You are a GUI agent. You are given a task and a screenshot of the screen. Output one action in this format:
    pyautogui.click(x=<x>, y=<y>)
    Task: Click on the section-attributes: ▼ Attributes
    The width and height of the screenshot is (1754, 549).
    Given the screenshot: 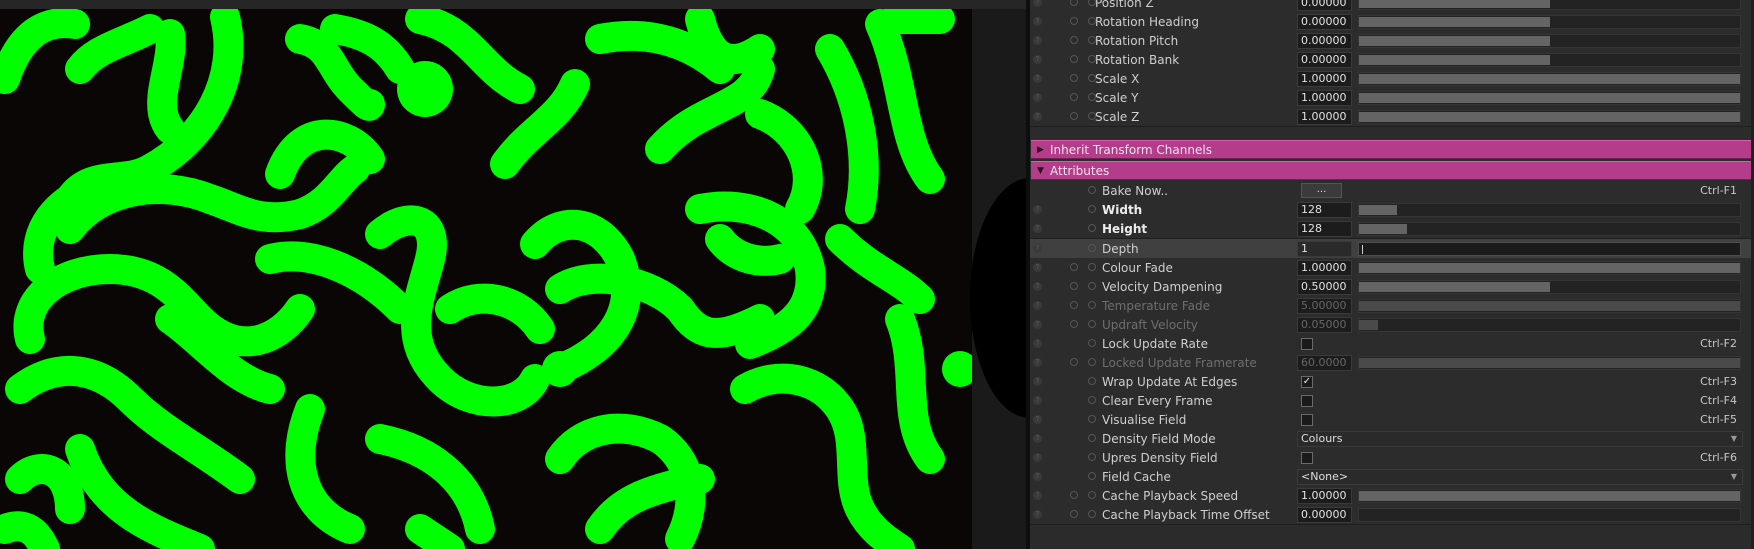 What is the action you would take?
    pyautogui.click(x=1391, y=170)
    